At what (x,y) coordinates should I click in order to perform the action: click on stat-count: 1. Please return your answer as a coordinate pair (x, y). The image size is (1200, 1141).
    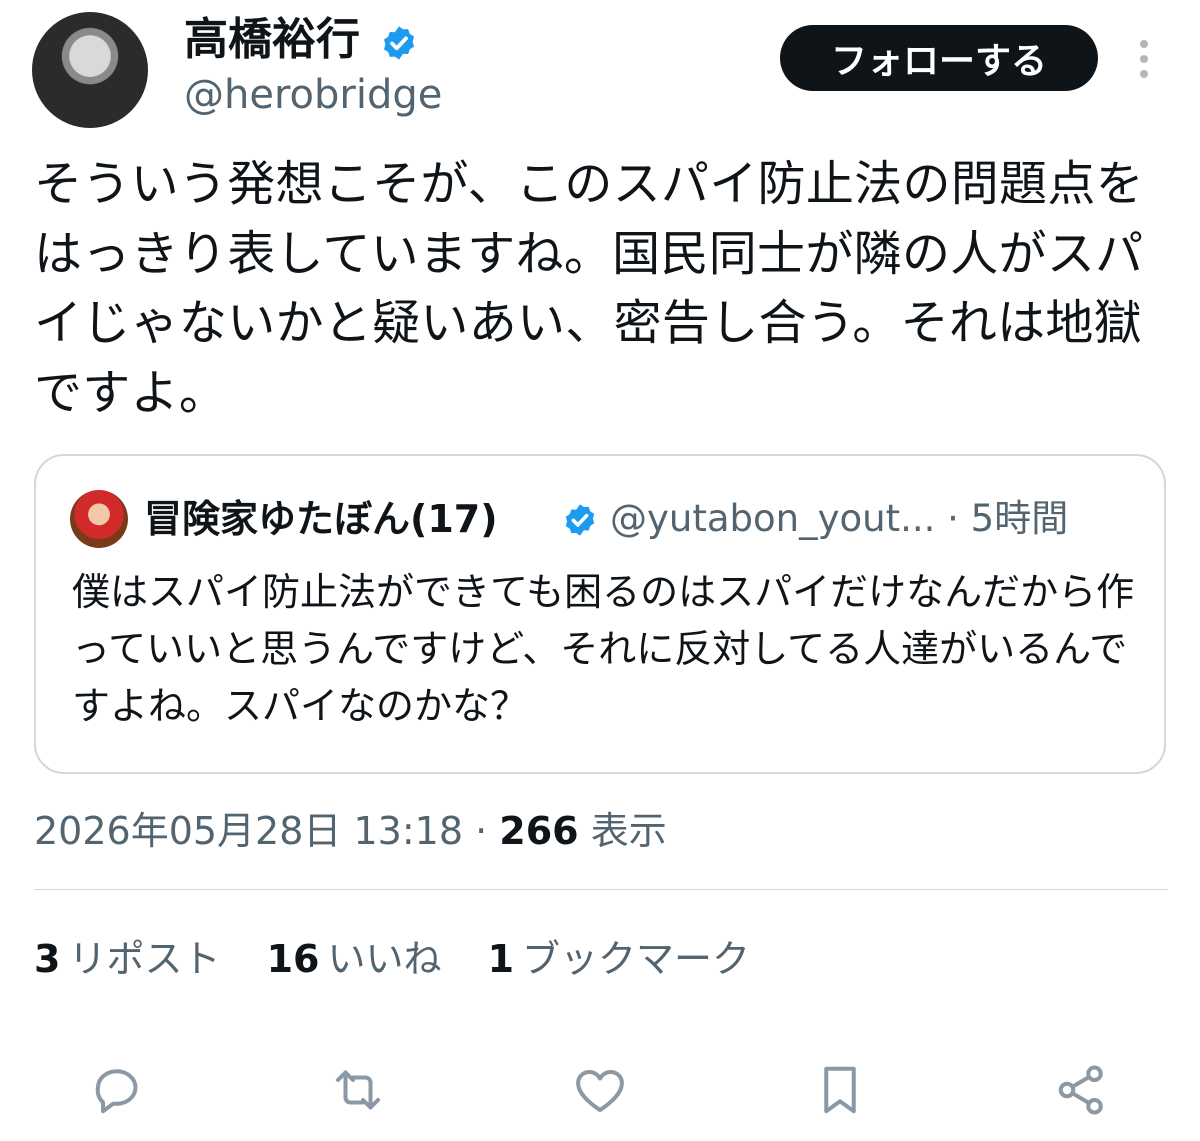
    Looking at the image, I should click on (501, 959).